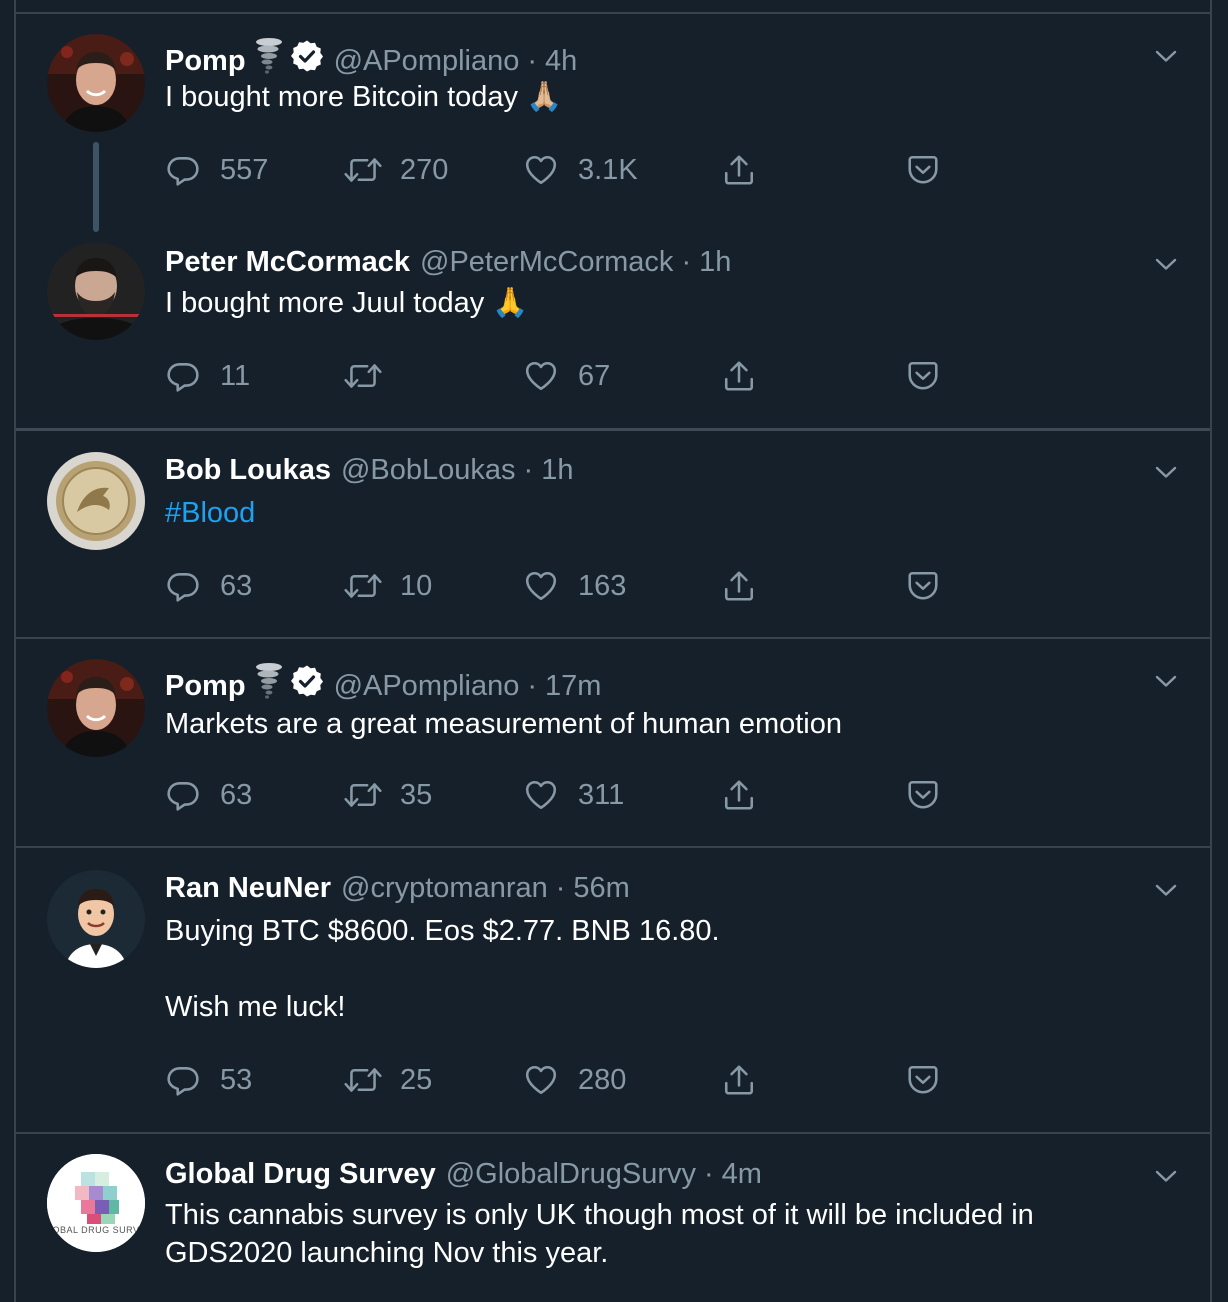 The height and width of the screenshot is (1302, 1228). What do you see at coordinates (561, 61) in the screenshot?
I see `timestamp: 4h` at bounding box center [561, 61].